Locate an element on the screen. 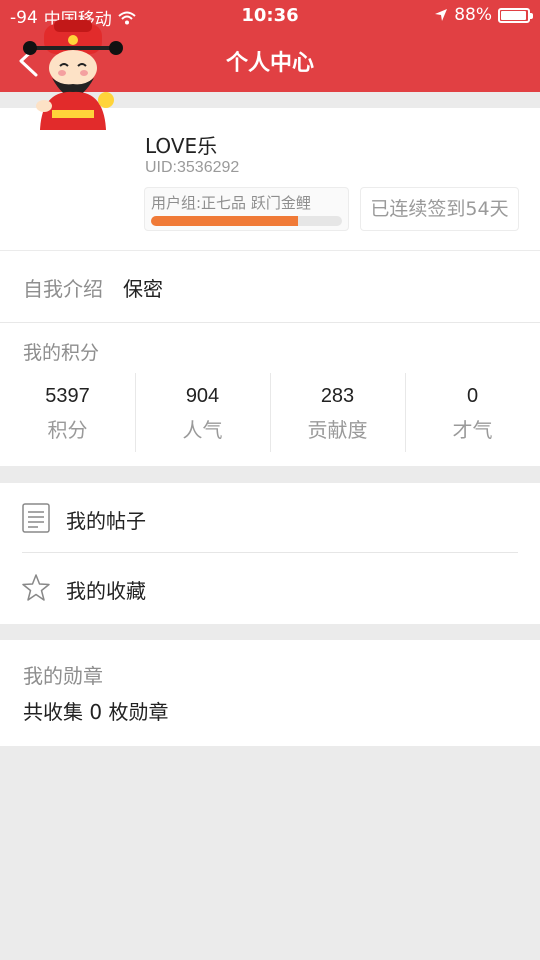 The image size is (540, 960). stat-value: 0 is located at coordinates (472, 396).